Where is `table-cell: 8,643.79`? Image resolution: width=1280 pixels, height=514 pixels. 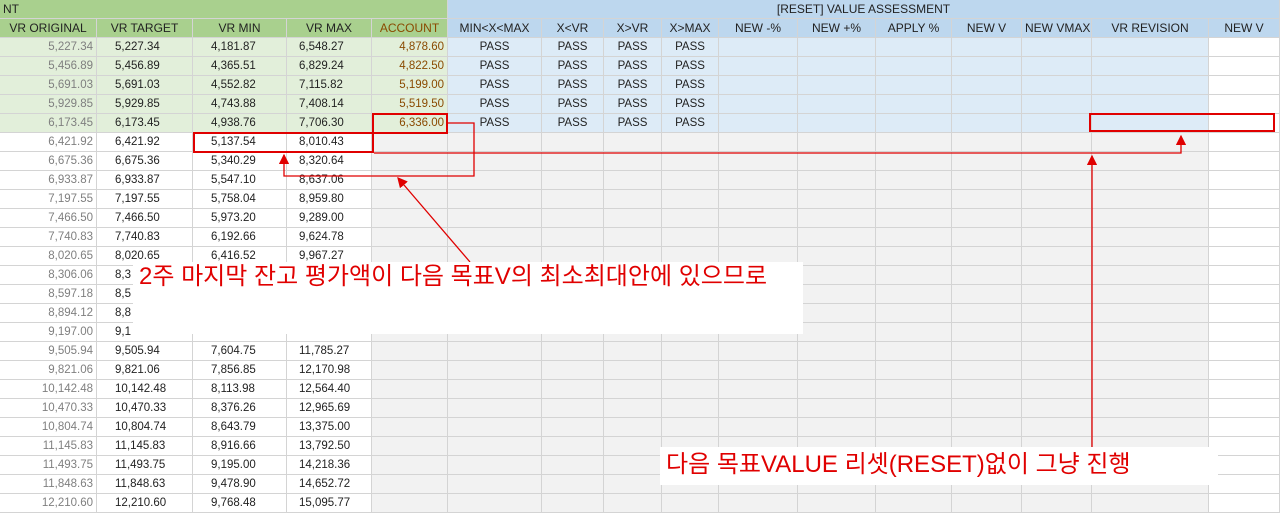 table-cell: 8,643.79 is located at coordinates (240, 427).